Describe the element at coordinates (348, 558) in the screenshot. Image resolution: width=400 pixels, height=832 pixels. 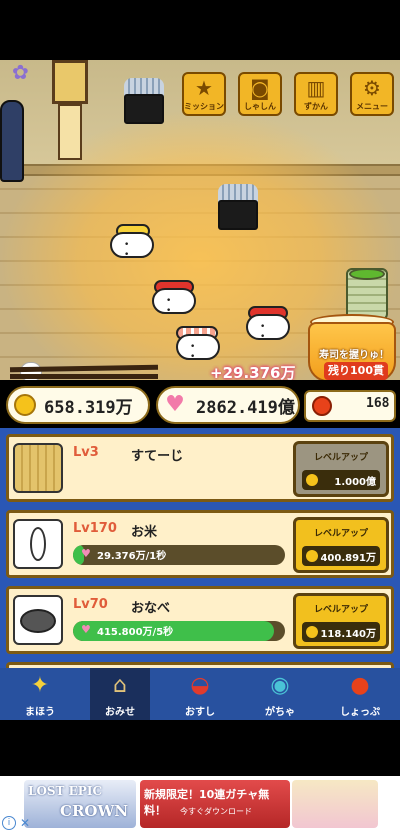
I see `cost-value: 400.891万` at that location.